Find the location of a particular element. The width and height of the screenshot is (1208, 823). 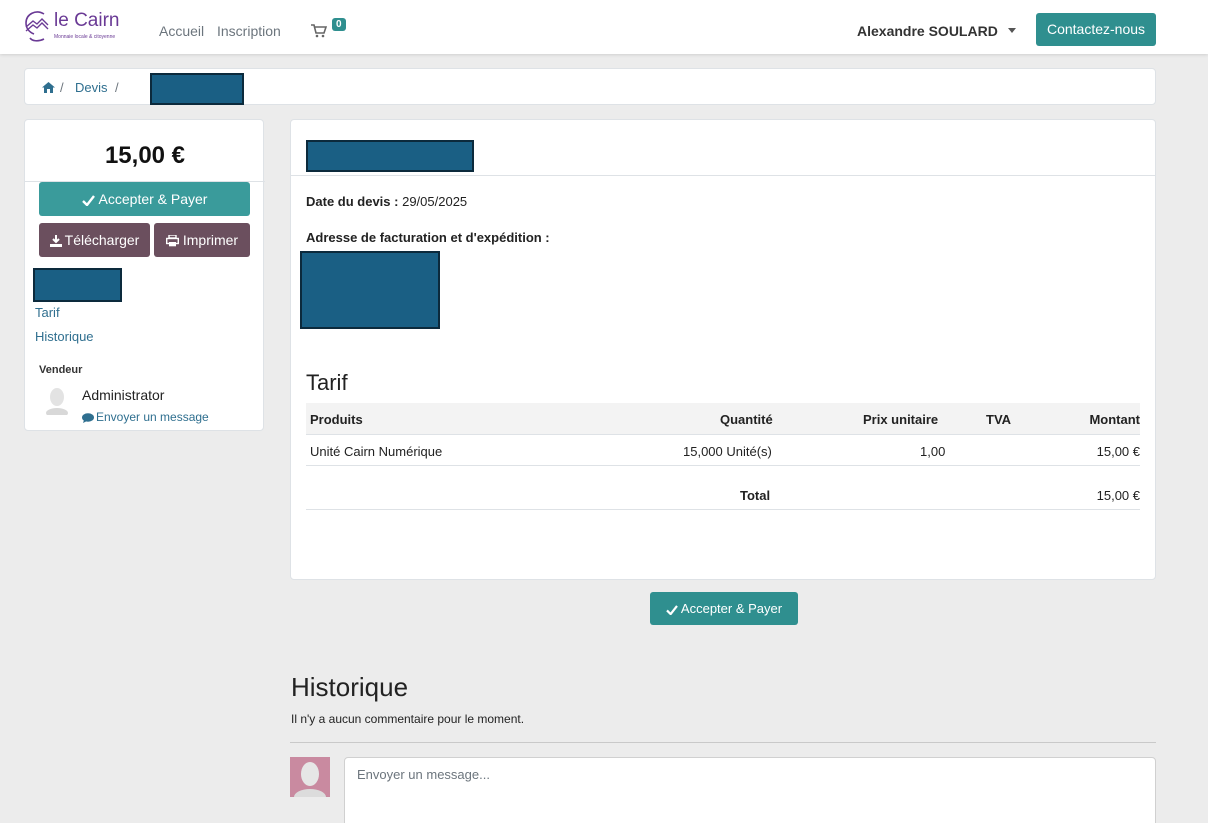

print-button: Imprimer is located at coordinates (202, 240).